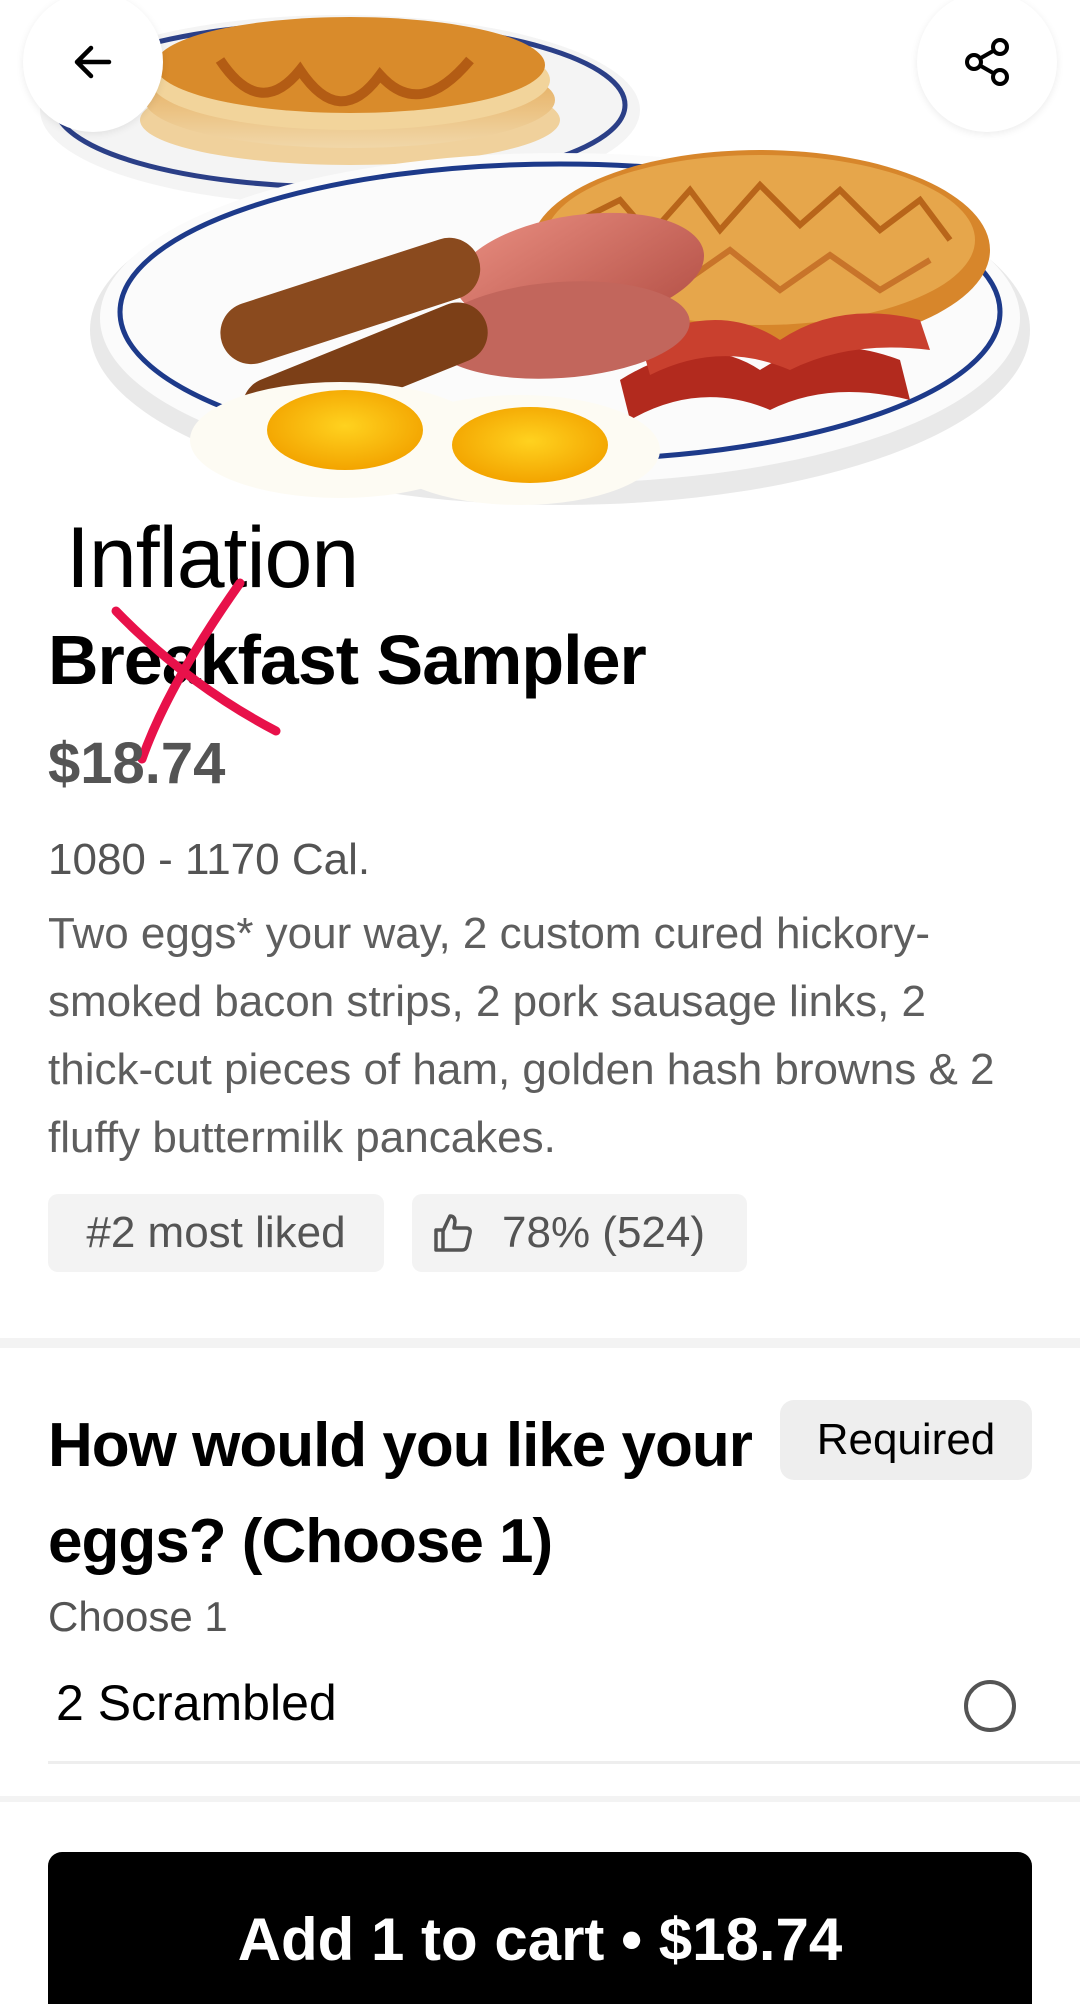 This screenshot has width=1080, height=2004. I want to click on option-2-scrambled: 2 Scrambled, so click(564, 1712).